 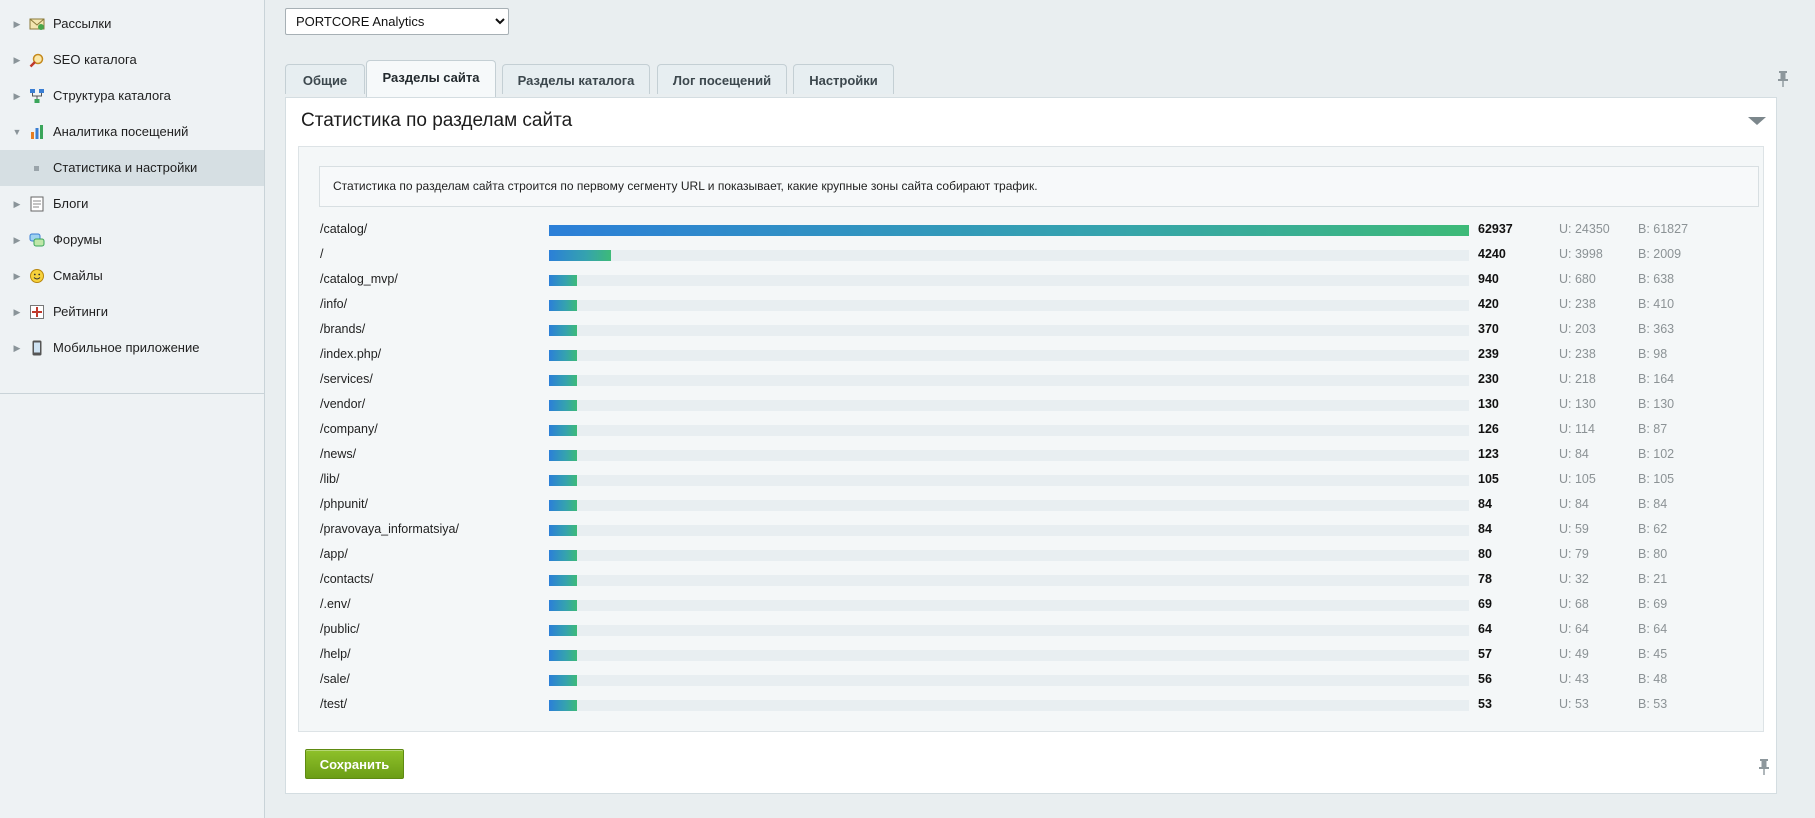 What do you see at coordinates (1488, 404) in the screenshot?
I see `total-count: 130` at bounding box center [1488, 404].